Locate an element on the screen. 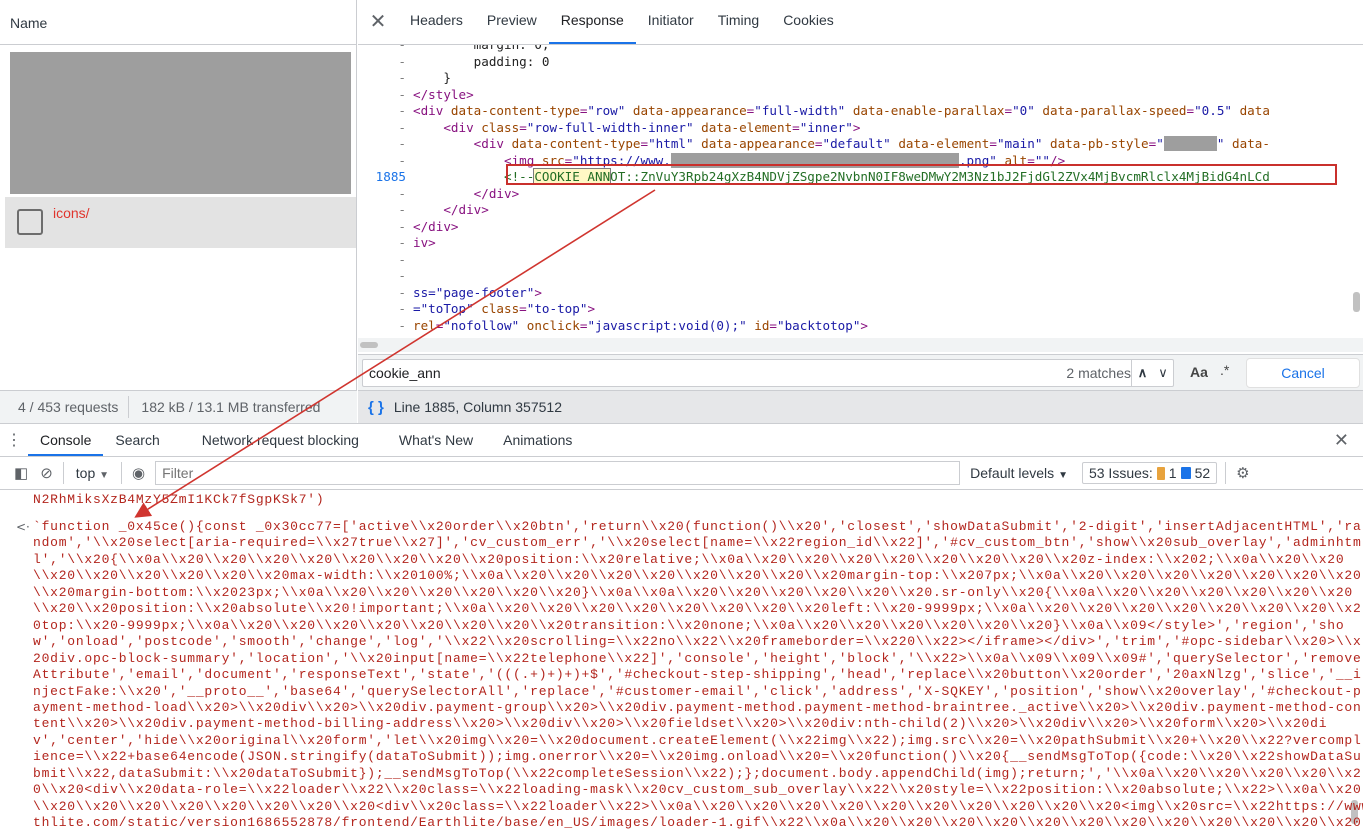 The height and width of the screenshot is (837, 1363). log-levels-dropdown: Default levels ▼ is located at coordinates (1019, 473).